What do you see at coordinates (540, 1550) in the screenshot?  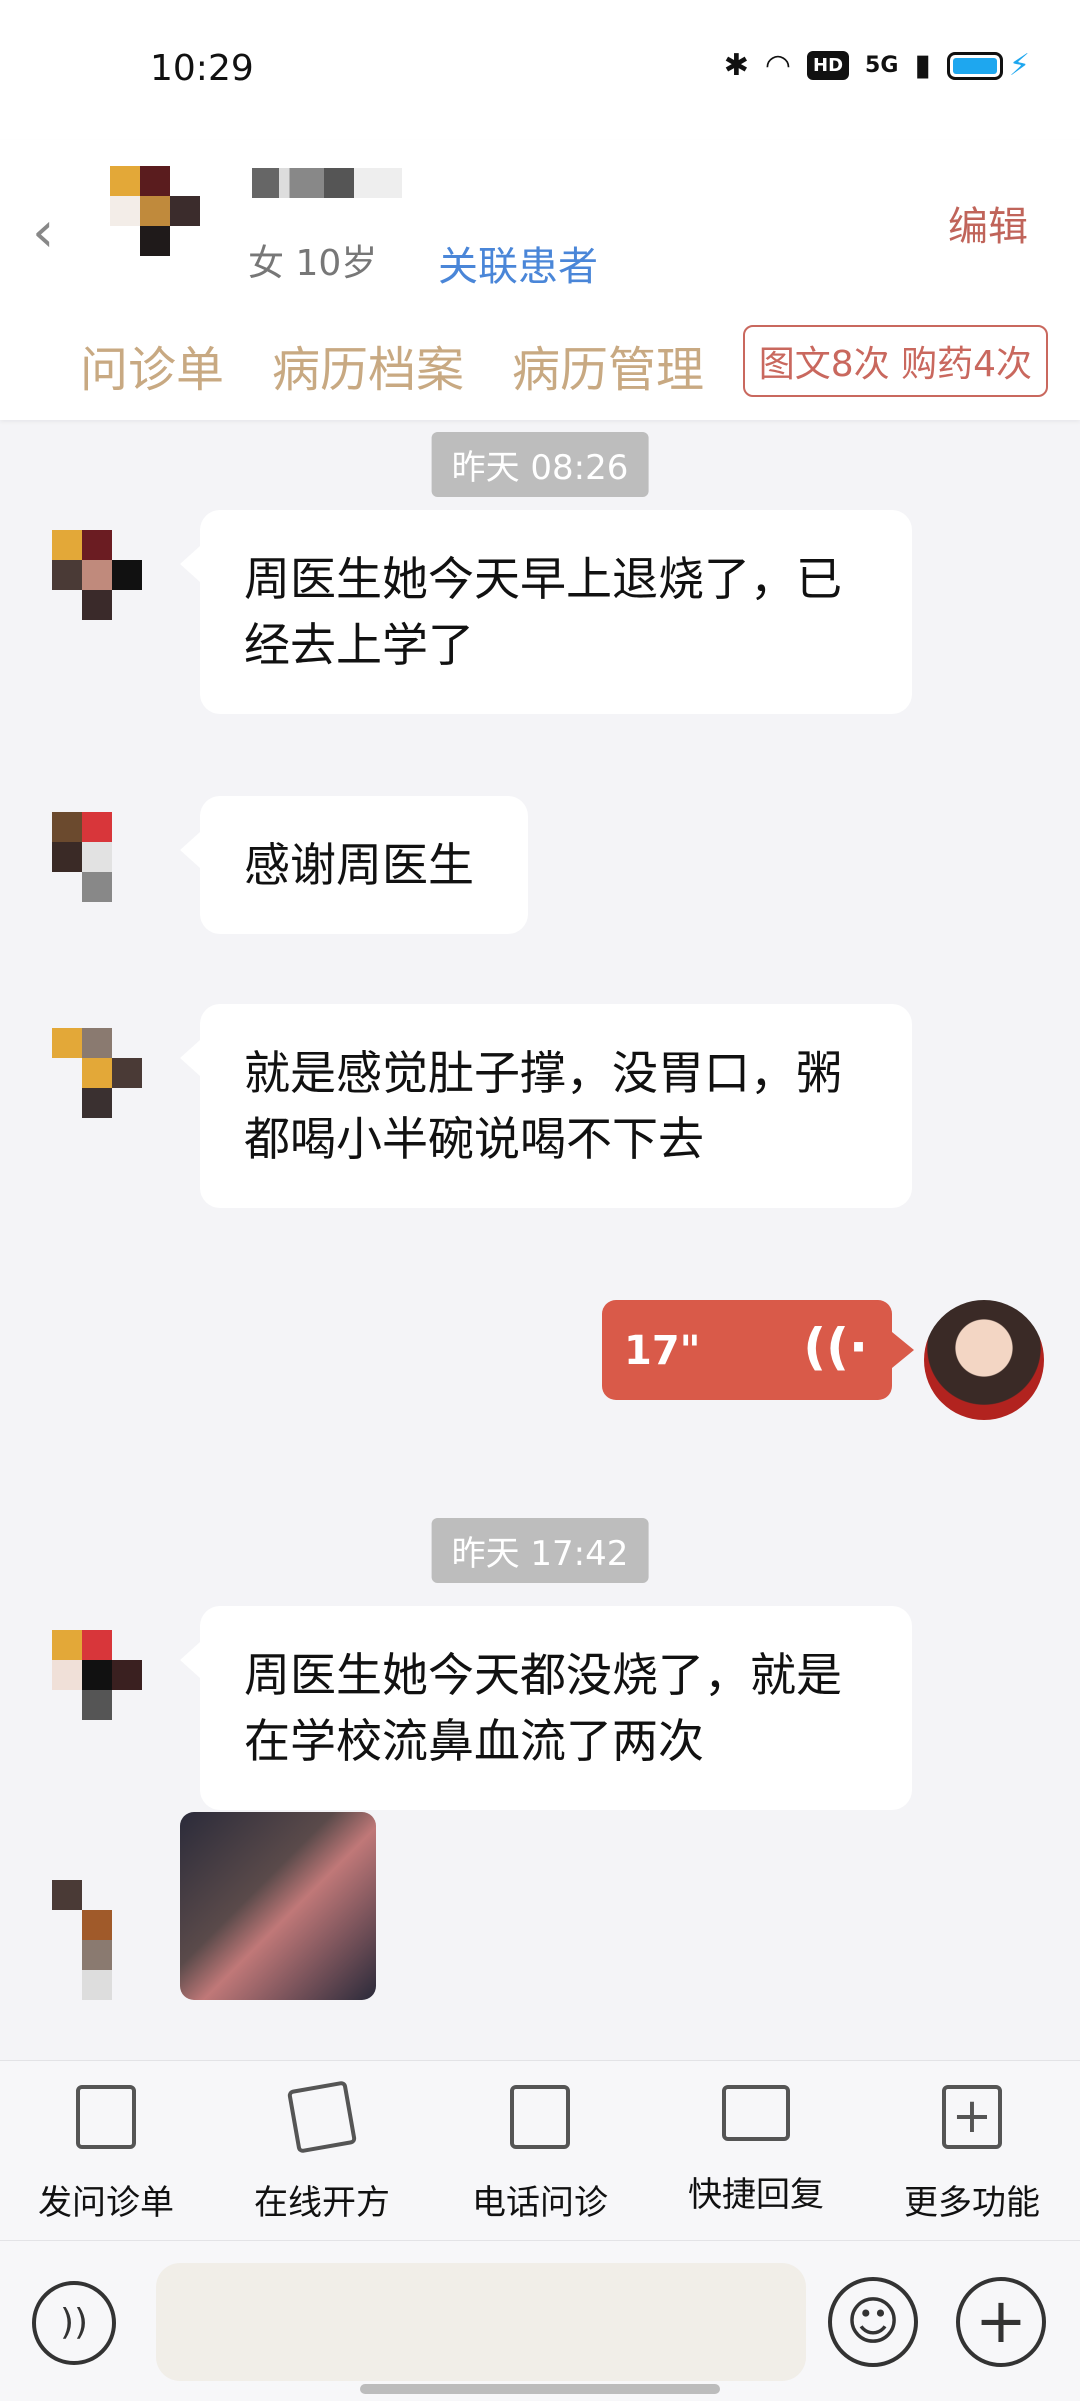 I see `timestamp: 昨天 17:42` at bounding box center [540, 1550].